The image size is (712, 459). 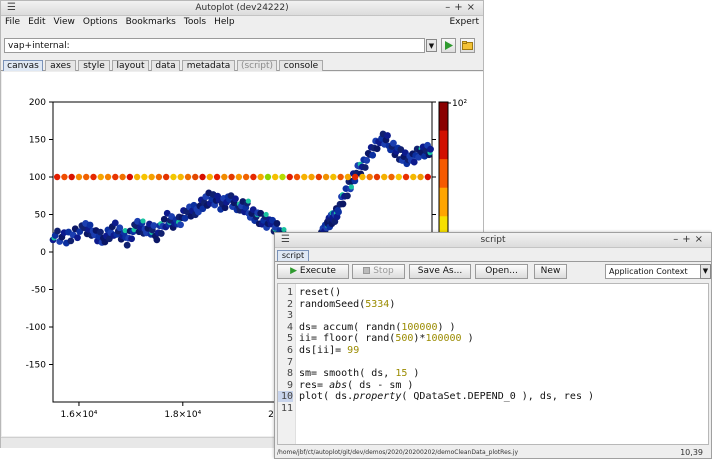 What do you see at coordinates (165, 65) in the screenshot?
I see `tab-data: data` at bounding box center [165, 65].